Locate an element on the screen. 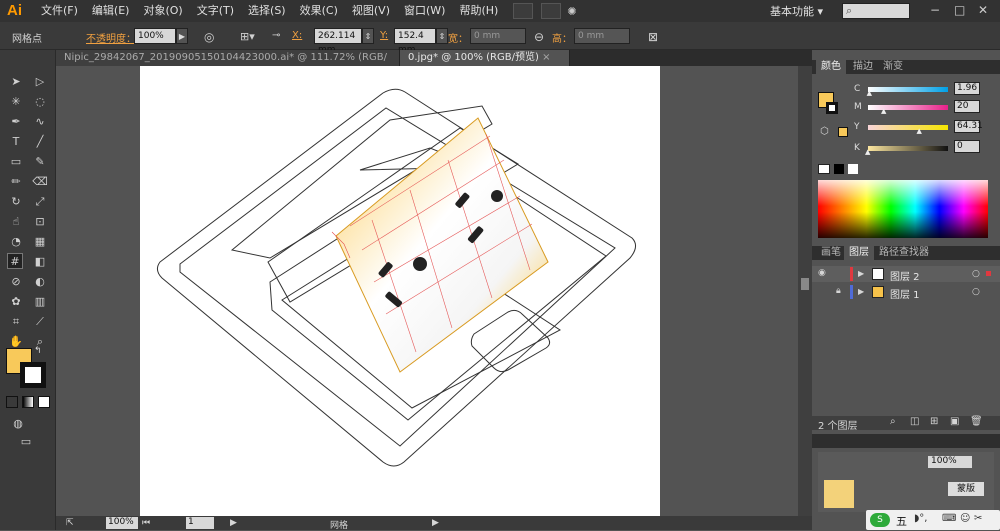  mesh-tool-icon: # is located at coordinates (15, 261).